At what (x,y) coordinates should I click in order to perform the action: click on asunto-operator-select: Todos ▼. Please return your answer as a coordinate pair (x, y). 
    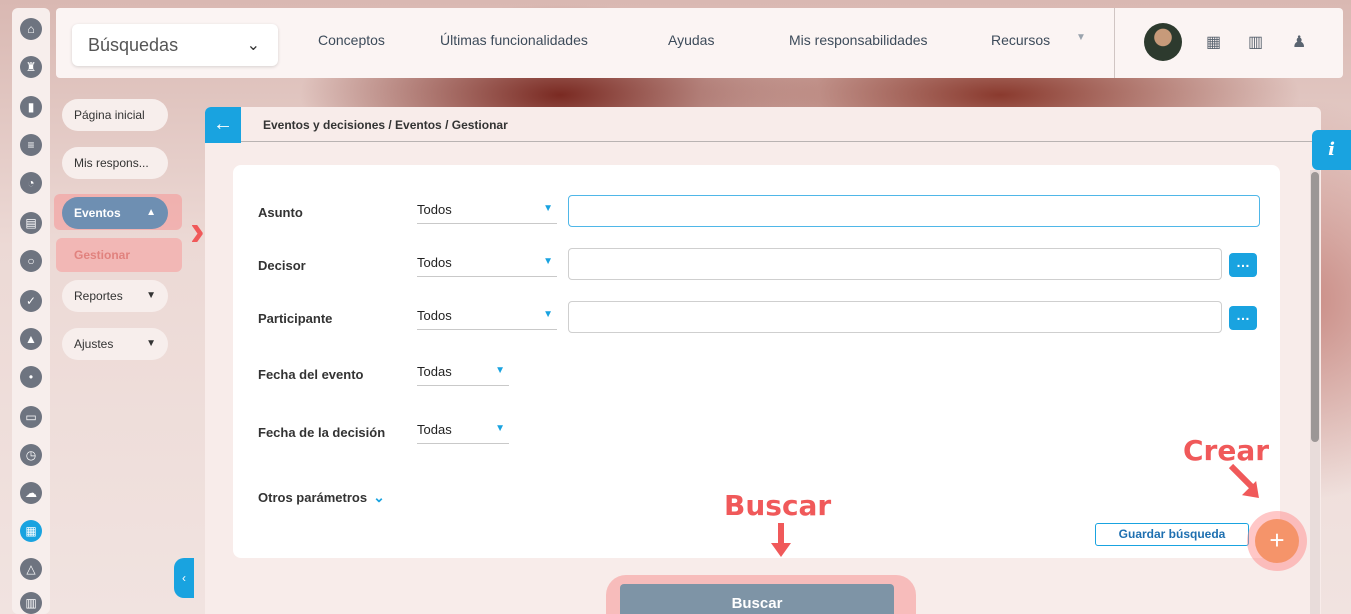
    Looking at the image, I should click on (487, 213).